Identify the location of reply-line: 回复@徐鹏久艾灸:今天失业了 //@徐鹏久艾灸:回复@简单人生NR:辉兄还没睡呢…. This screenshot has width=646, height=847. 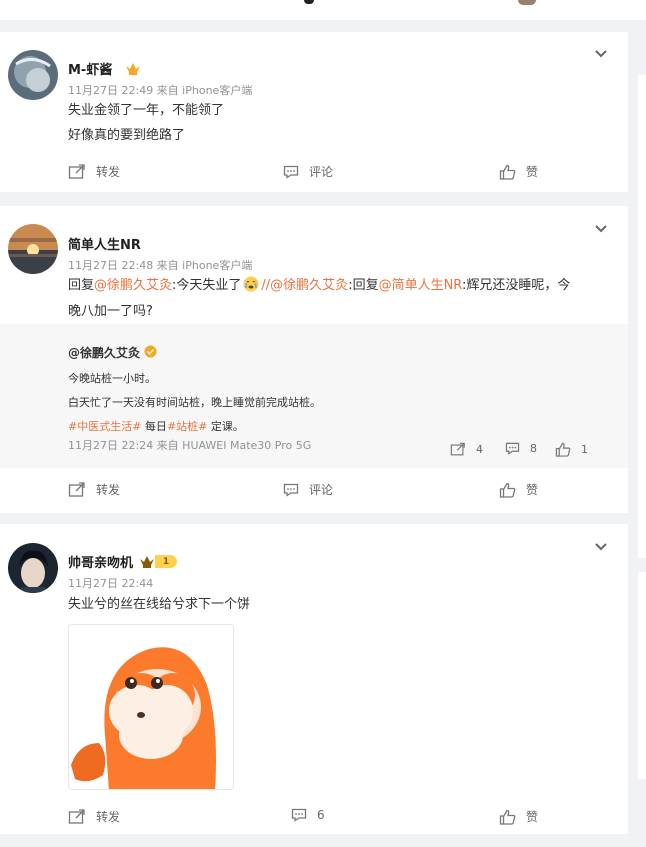
(319, 287).